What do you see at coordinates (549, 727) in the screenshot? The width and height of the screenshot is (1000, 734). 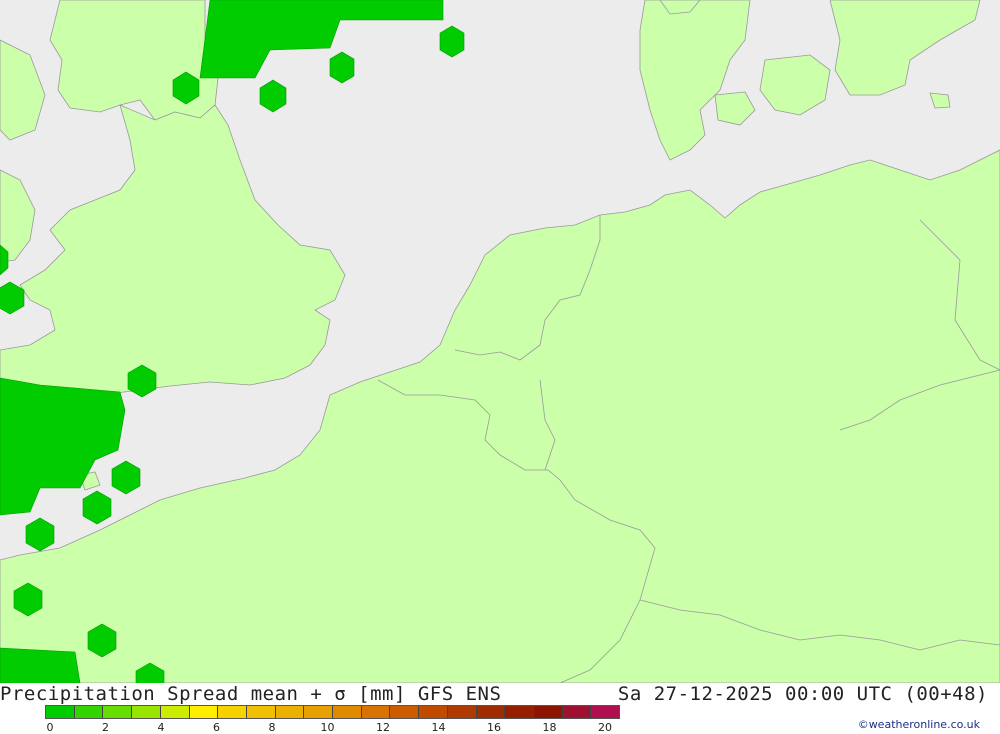 I see `scale-tick-label: 18` at bounding box center [549, 727].